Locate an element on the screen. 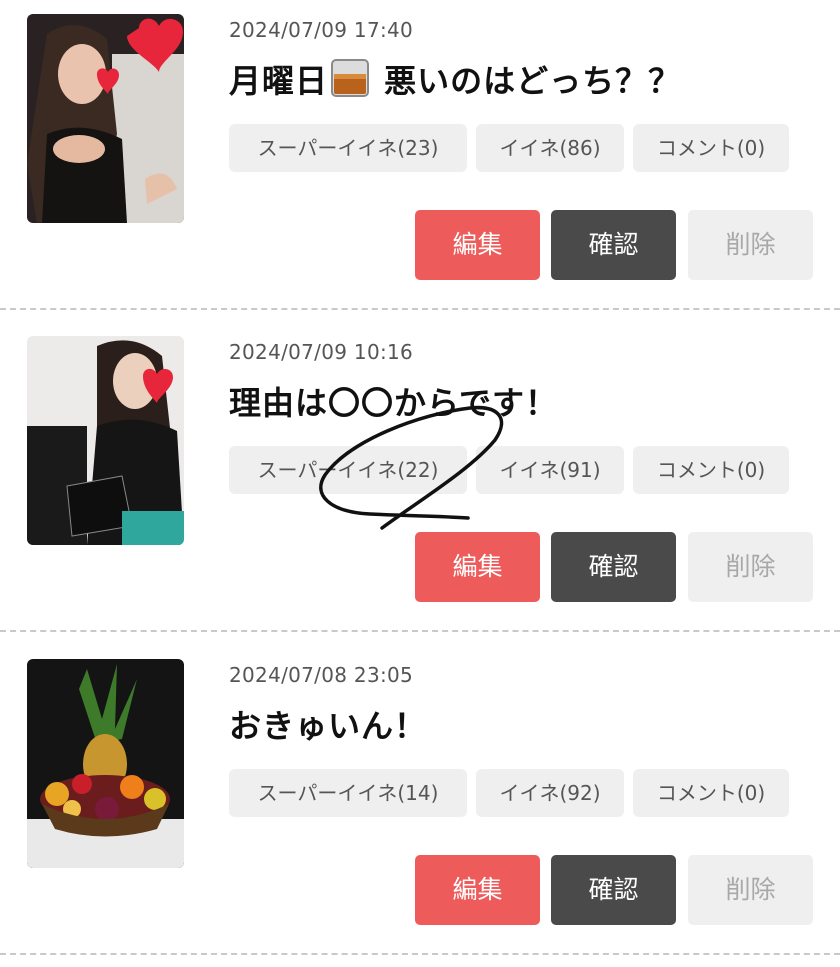  post-date: 2024/07/08 23:05 is located at coordinates (321, 675).